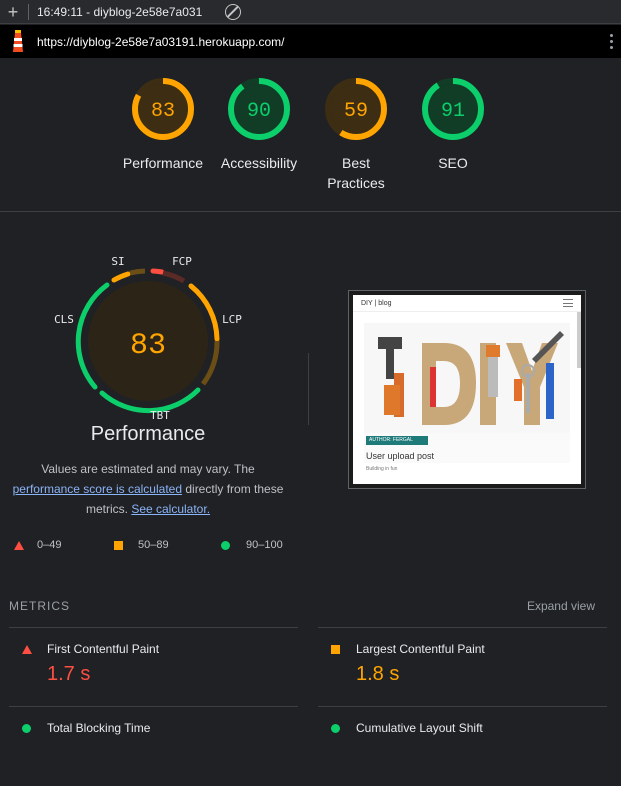  What do you see at coordinates (376, 303) in the screenshot?
I see `screenshot-brand: DIY | blog` at bounding box center [376, 303].